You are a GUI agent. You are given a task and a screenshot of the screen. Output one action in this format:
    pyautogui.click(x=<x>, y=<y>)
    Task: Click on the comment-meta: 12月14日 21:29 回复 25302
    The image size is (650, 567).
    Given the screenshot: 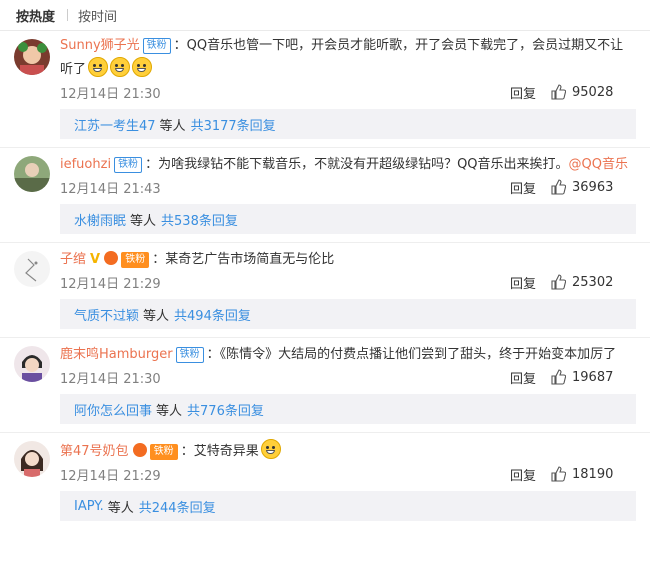 What is the action you would take?
    pyautogui.click(x=355, y=282)
    